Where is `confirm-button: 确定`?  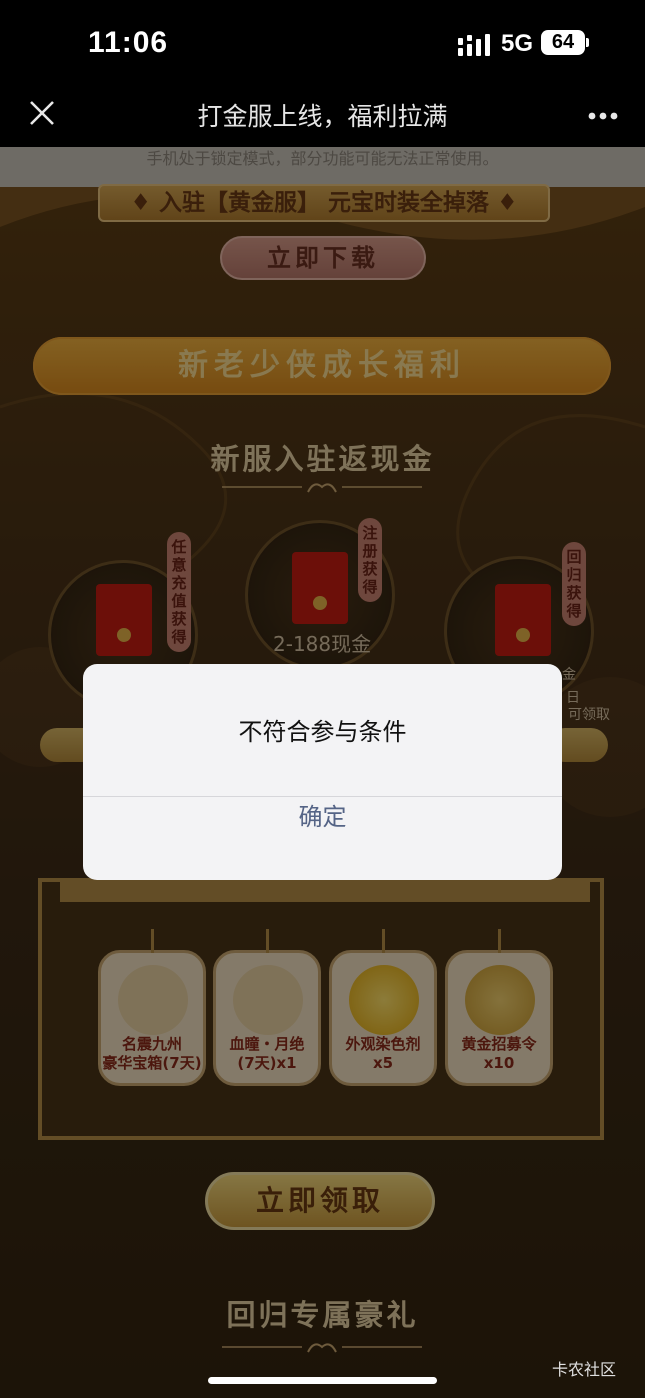
confirm-button: 确定 is located at coordinates (322, 838).